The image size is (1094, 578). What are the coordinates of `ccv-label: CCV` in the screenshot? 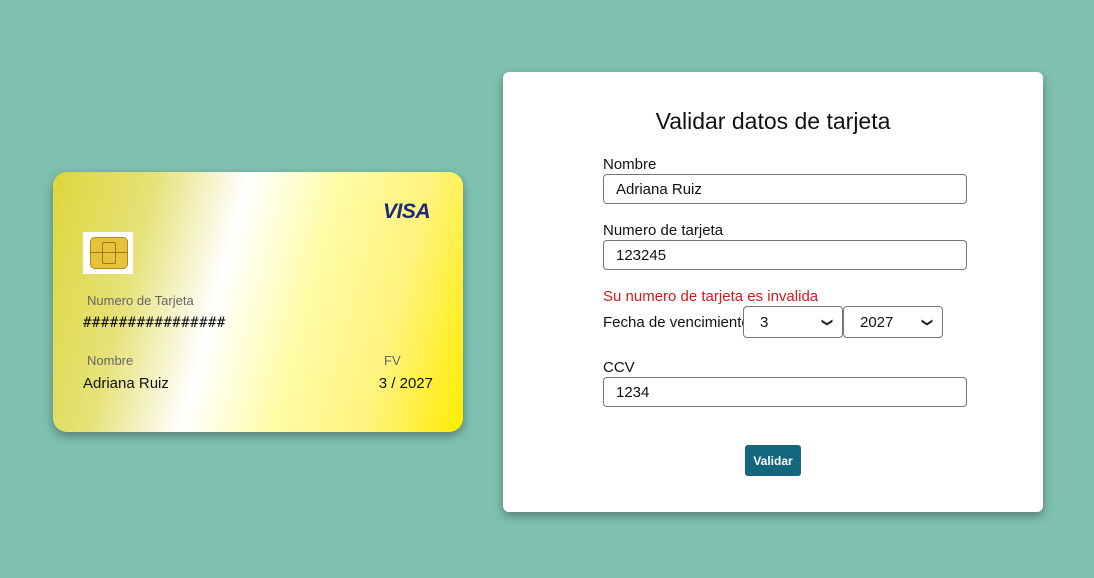 It's located at (619, 367).